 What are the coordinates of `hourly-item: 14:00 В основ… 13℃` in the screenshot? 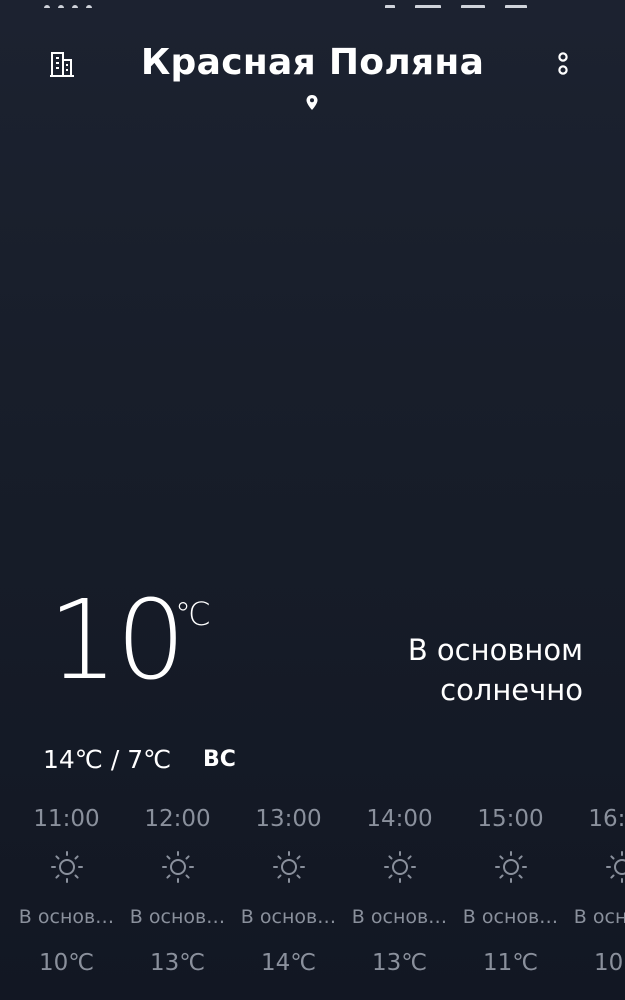 It's located at (399, 900).